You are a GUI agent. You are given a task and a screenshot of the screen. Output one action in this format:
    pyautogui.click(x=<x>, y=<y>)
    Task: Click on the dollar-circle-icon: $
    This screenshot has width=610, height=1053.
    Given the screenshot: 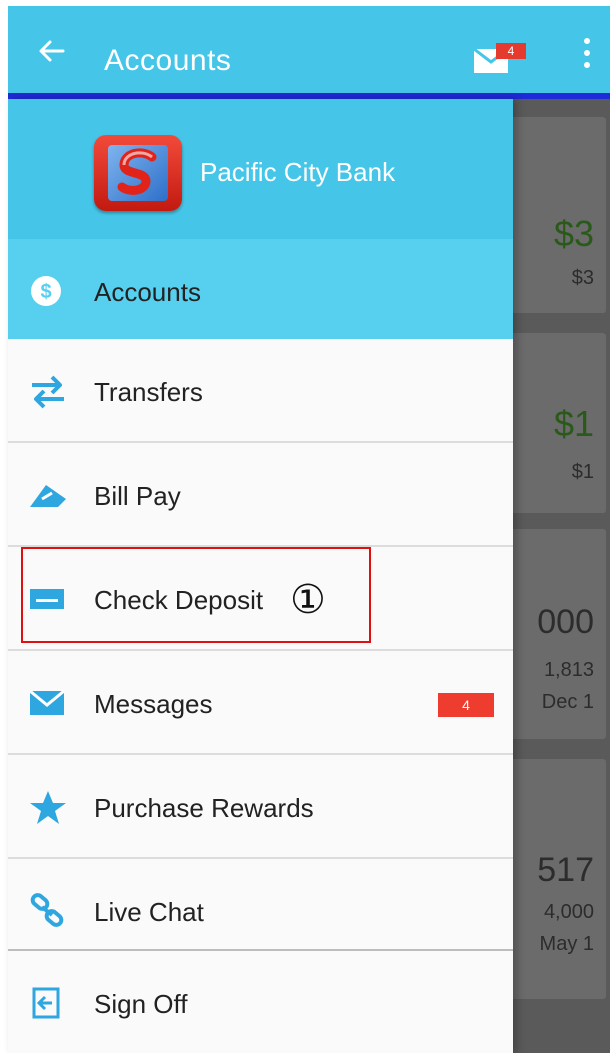 What is the action you would take?
    pyautogui.click(x=48, y=291)
    